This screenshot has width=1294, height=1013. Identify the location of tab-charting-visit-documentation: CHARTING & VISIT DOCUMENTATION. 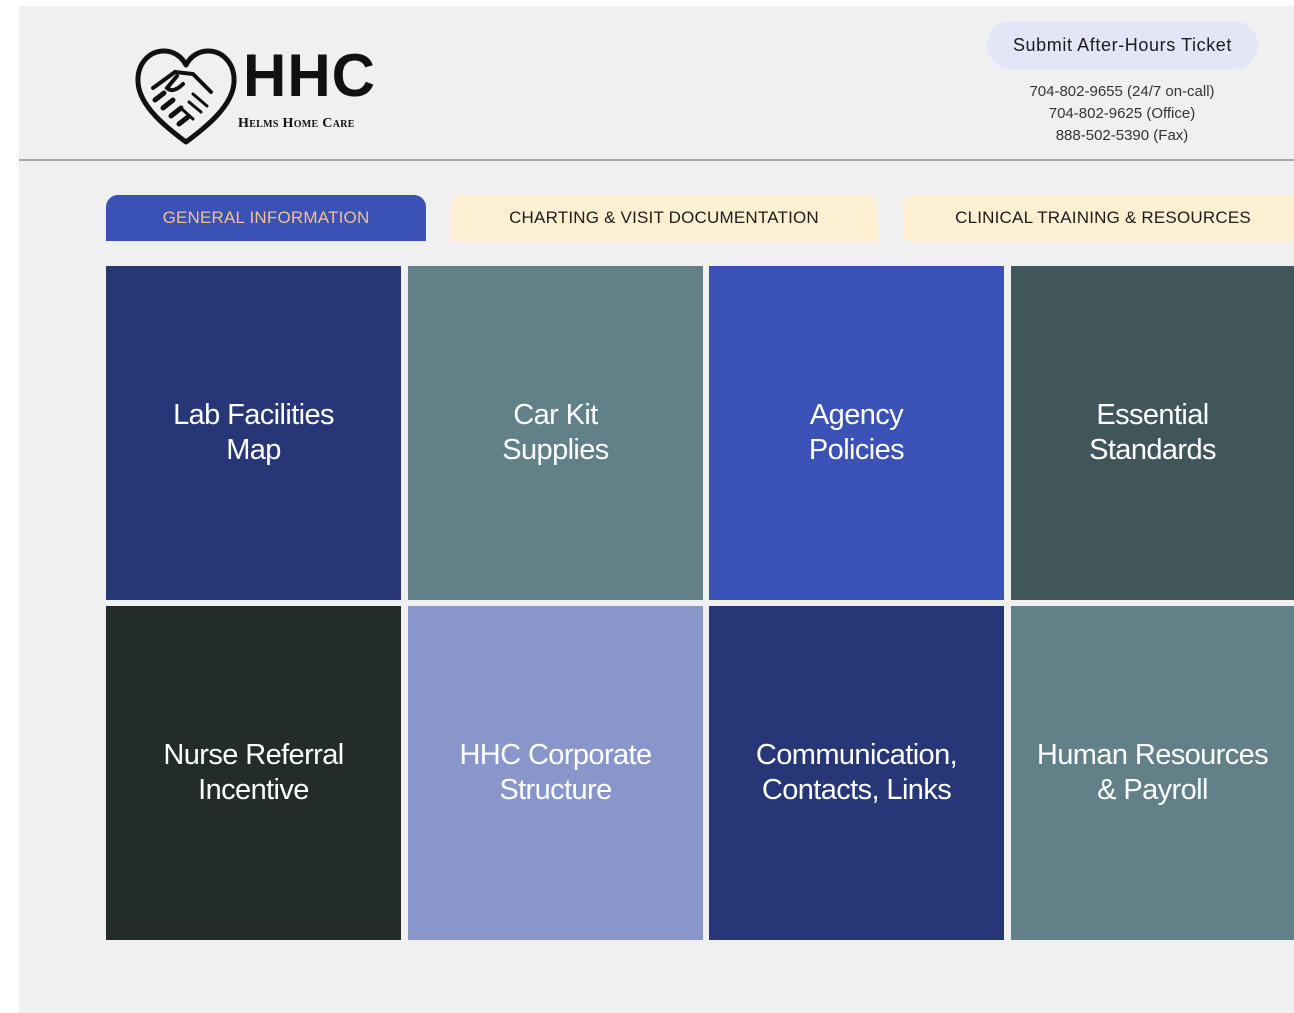
(664, 218).